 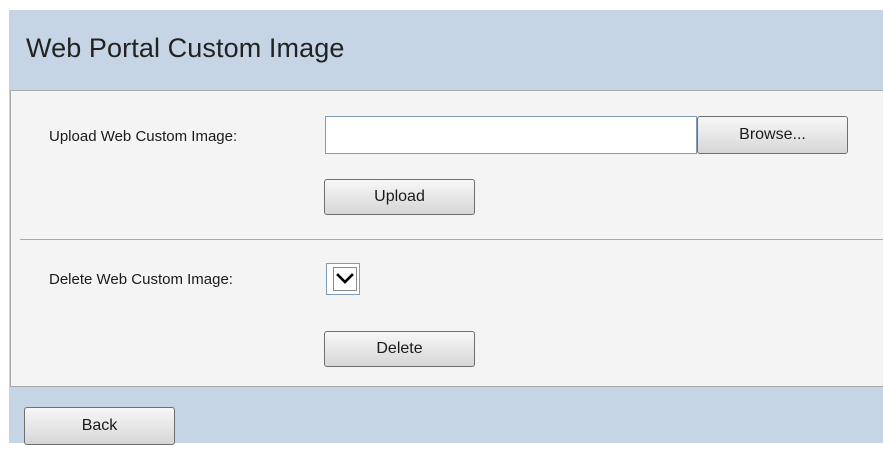 I want to click on section-divider, so click(x=451, y=239).